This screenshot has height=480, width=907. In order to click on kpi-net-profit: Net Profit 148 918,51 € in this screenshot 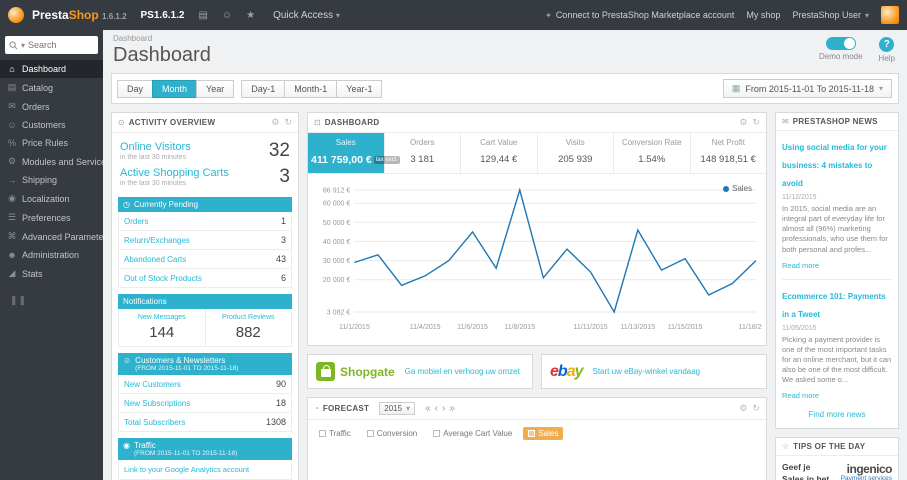, I will do `click(729, 153)`.